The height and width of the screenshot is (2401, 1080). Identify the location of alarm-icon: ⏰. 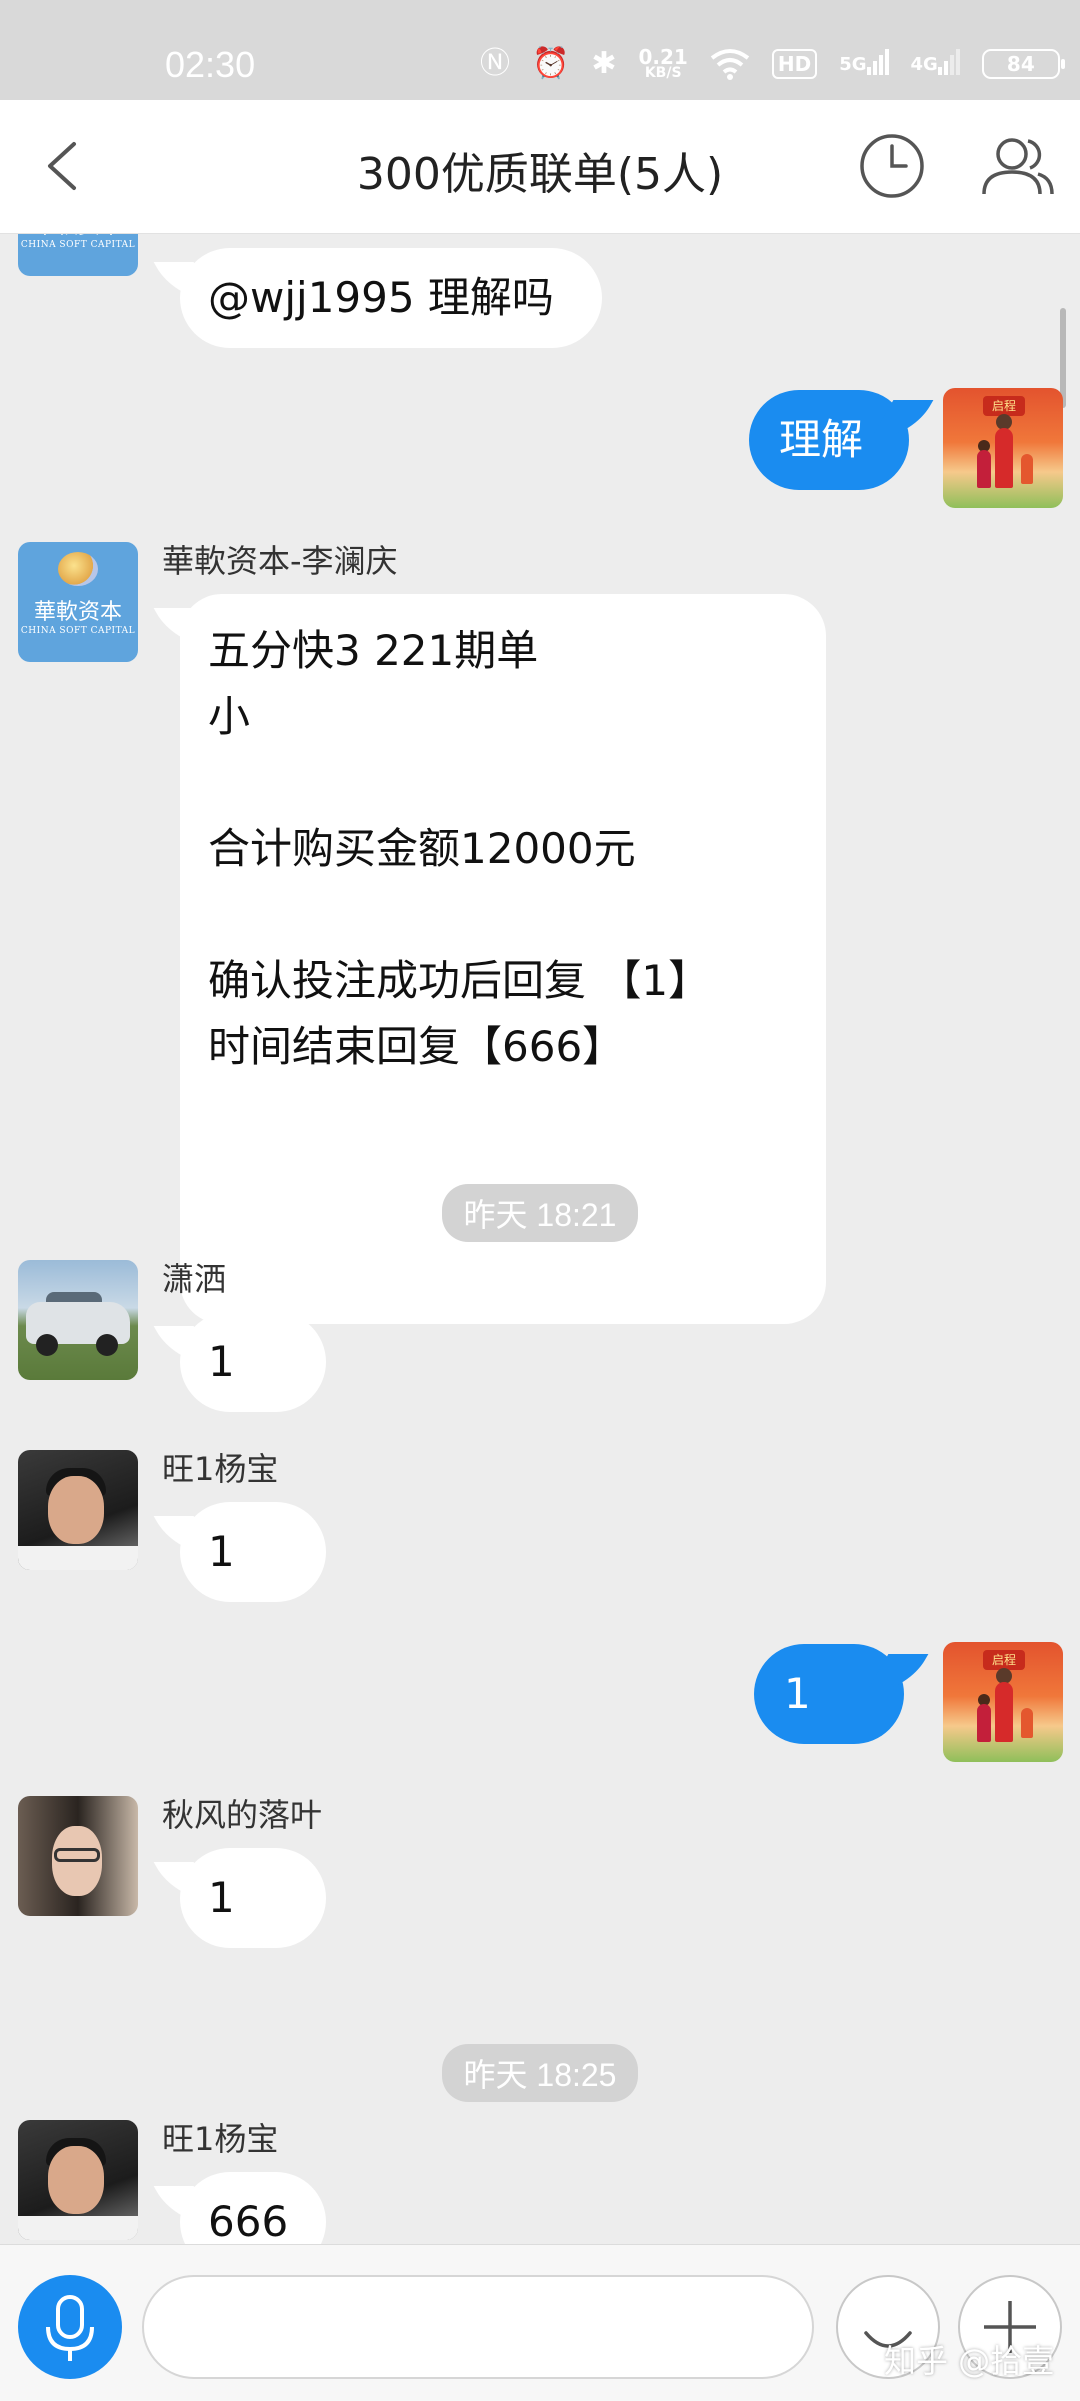
(551, 63).